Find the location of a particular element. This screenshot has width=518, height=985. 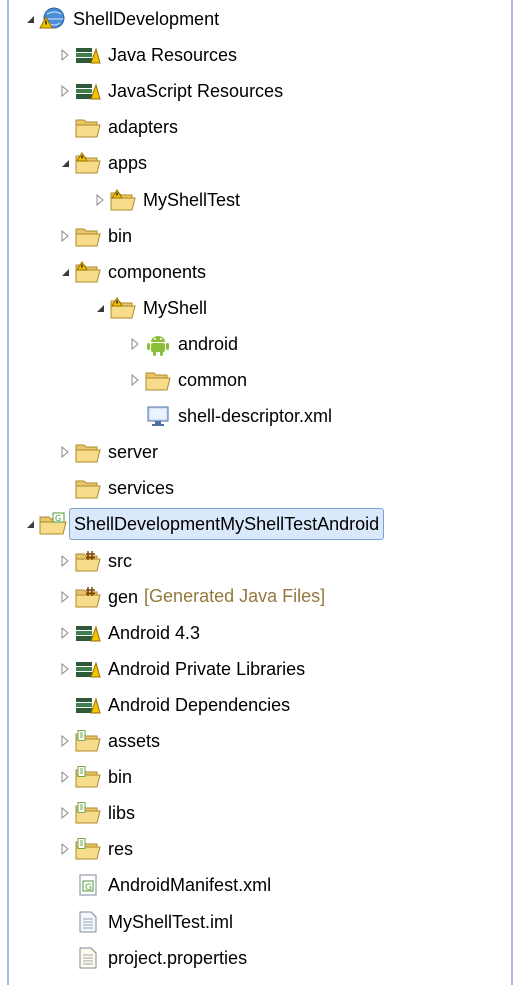

tree-item-bin-android: bin is located at coordinates (94, 777).